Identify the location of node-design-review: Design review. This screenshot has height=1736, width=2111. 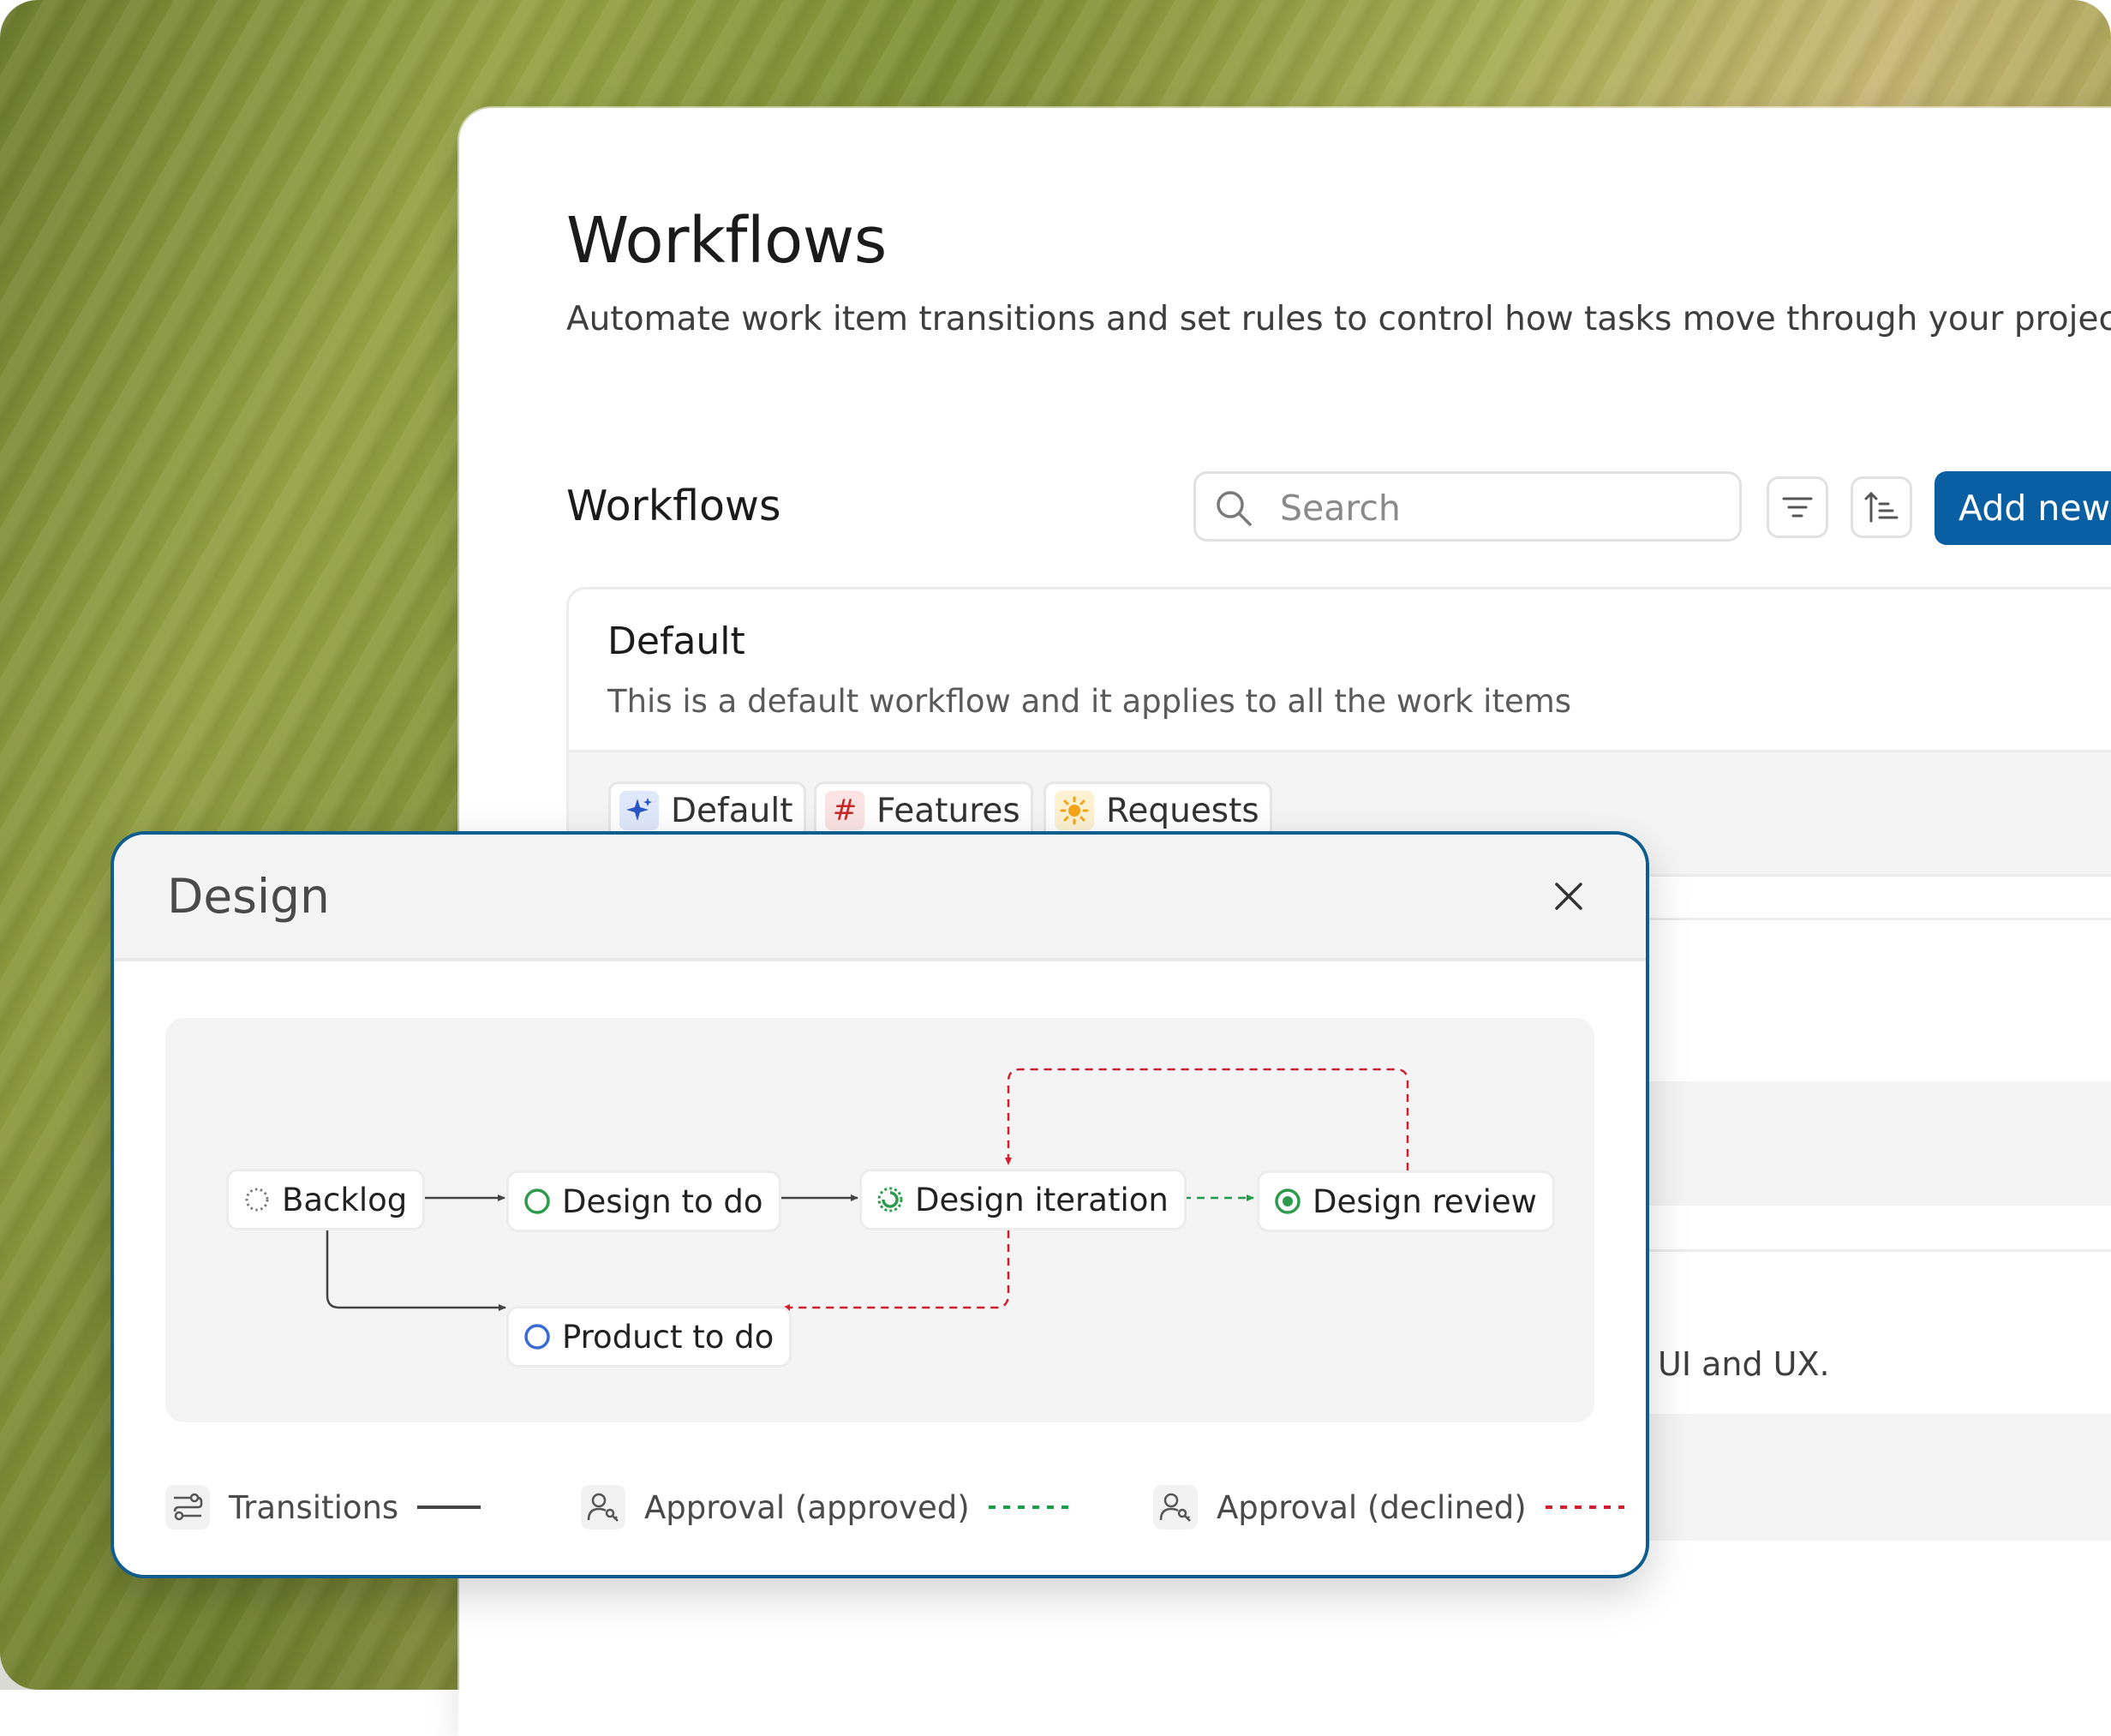
(1406, 1201).